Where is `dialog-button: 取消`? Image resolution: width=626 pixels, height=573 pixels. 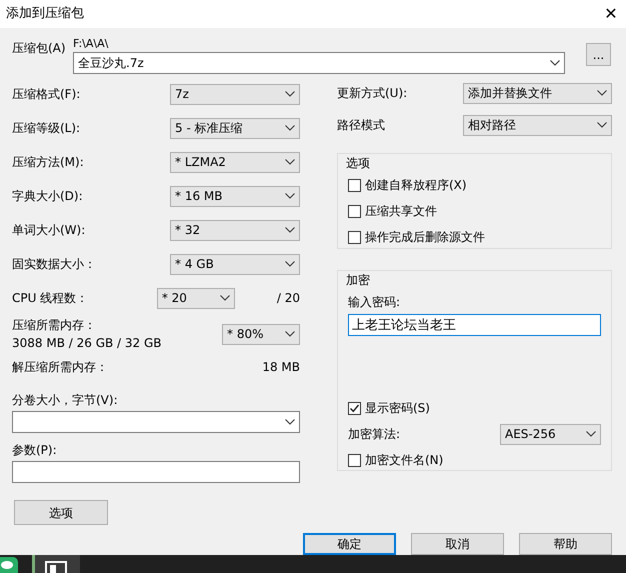 dialog-button: 取消 is located at coordinates (457, 544).